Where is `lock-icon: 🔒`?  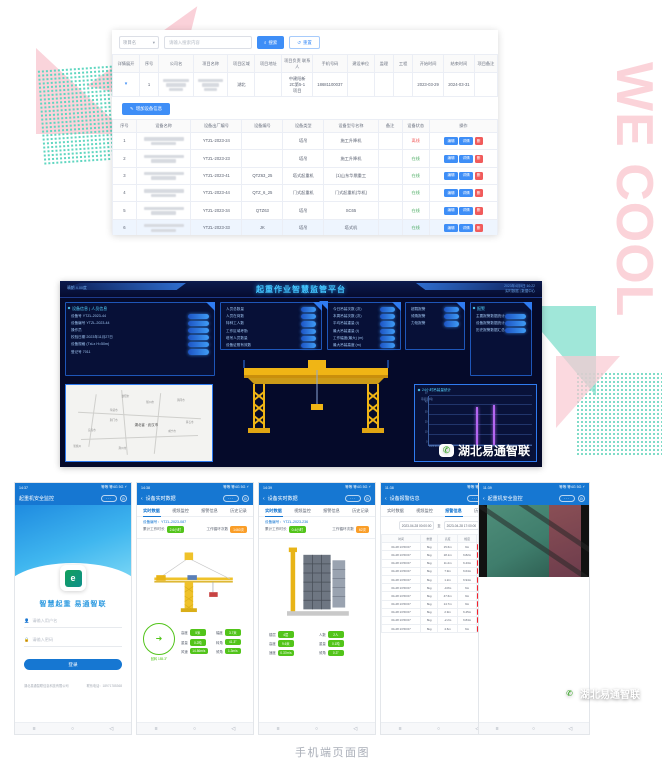 lock-icon: 🔒 is located at coordinates (27, 639).